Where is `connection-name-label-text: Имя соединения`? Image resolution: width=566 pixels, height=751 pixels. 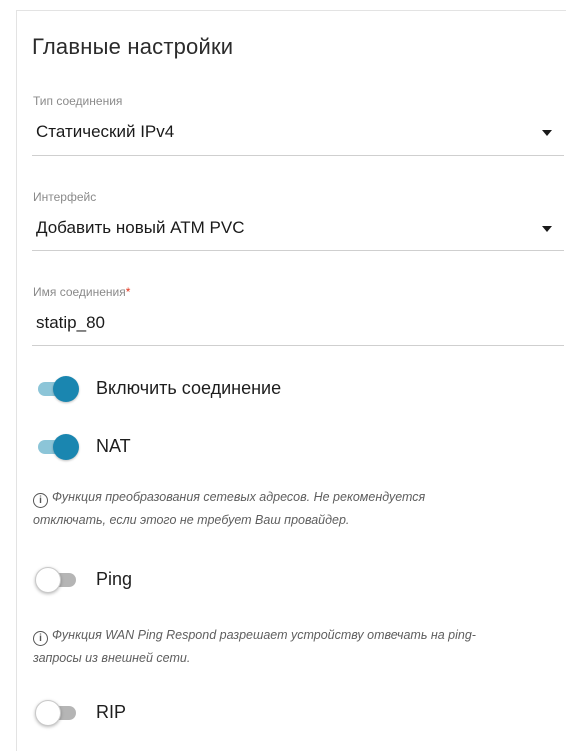
connection-name-label-text: Имя соединения is located at coordinates (79, 292).